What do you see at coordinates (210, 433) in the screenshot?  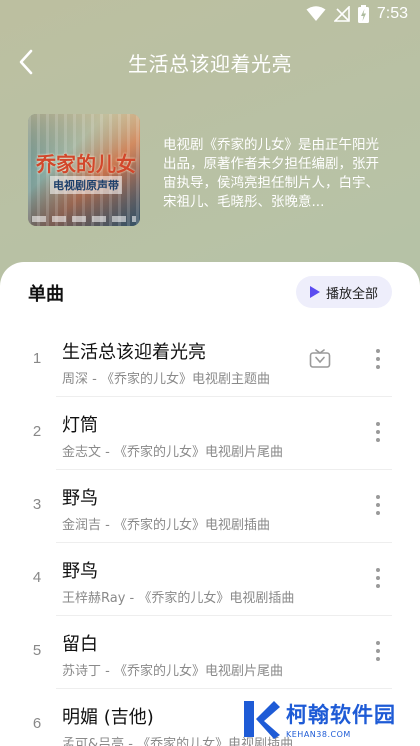 I see `song-row: 2 灯筒 金志文 - 《乔家的儿女》电视剧片尾曲` at bounding box center [210, 433].